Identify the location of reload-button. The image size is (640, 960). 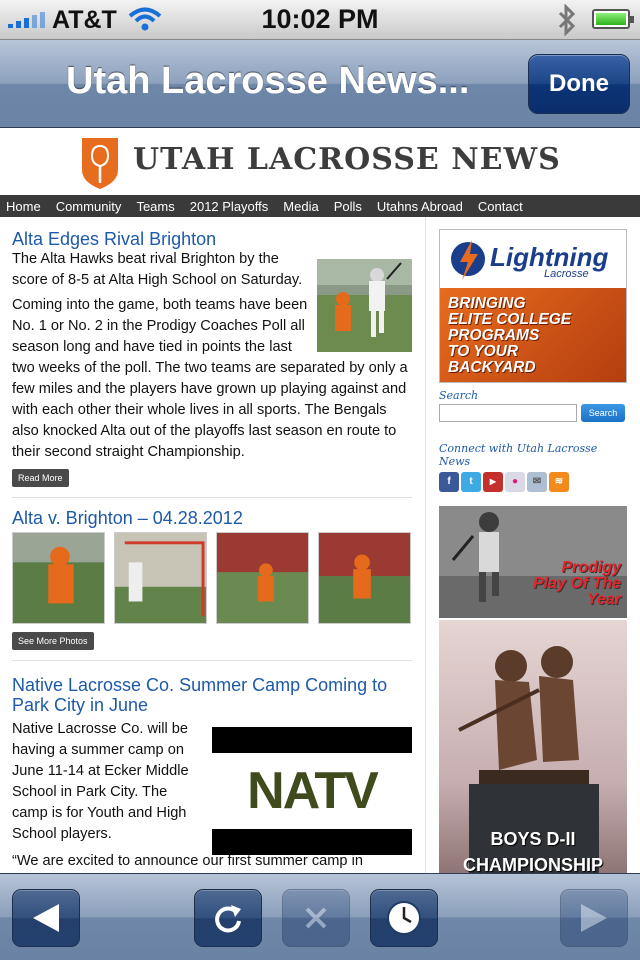
(228, 918).